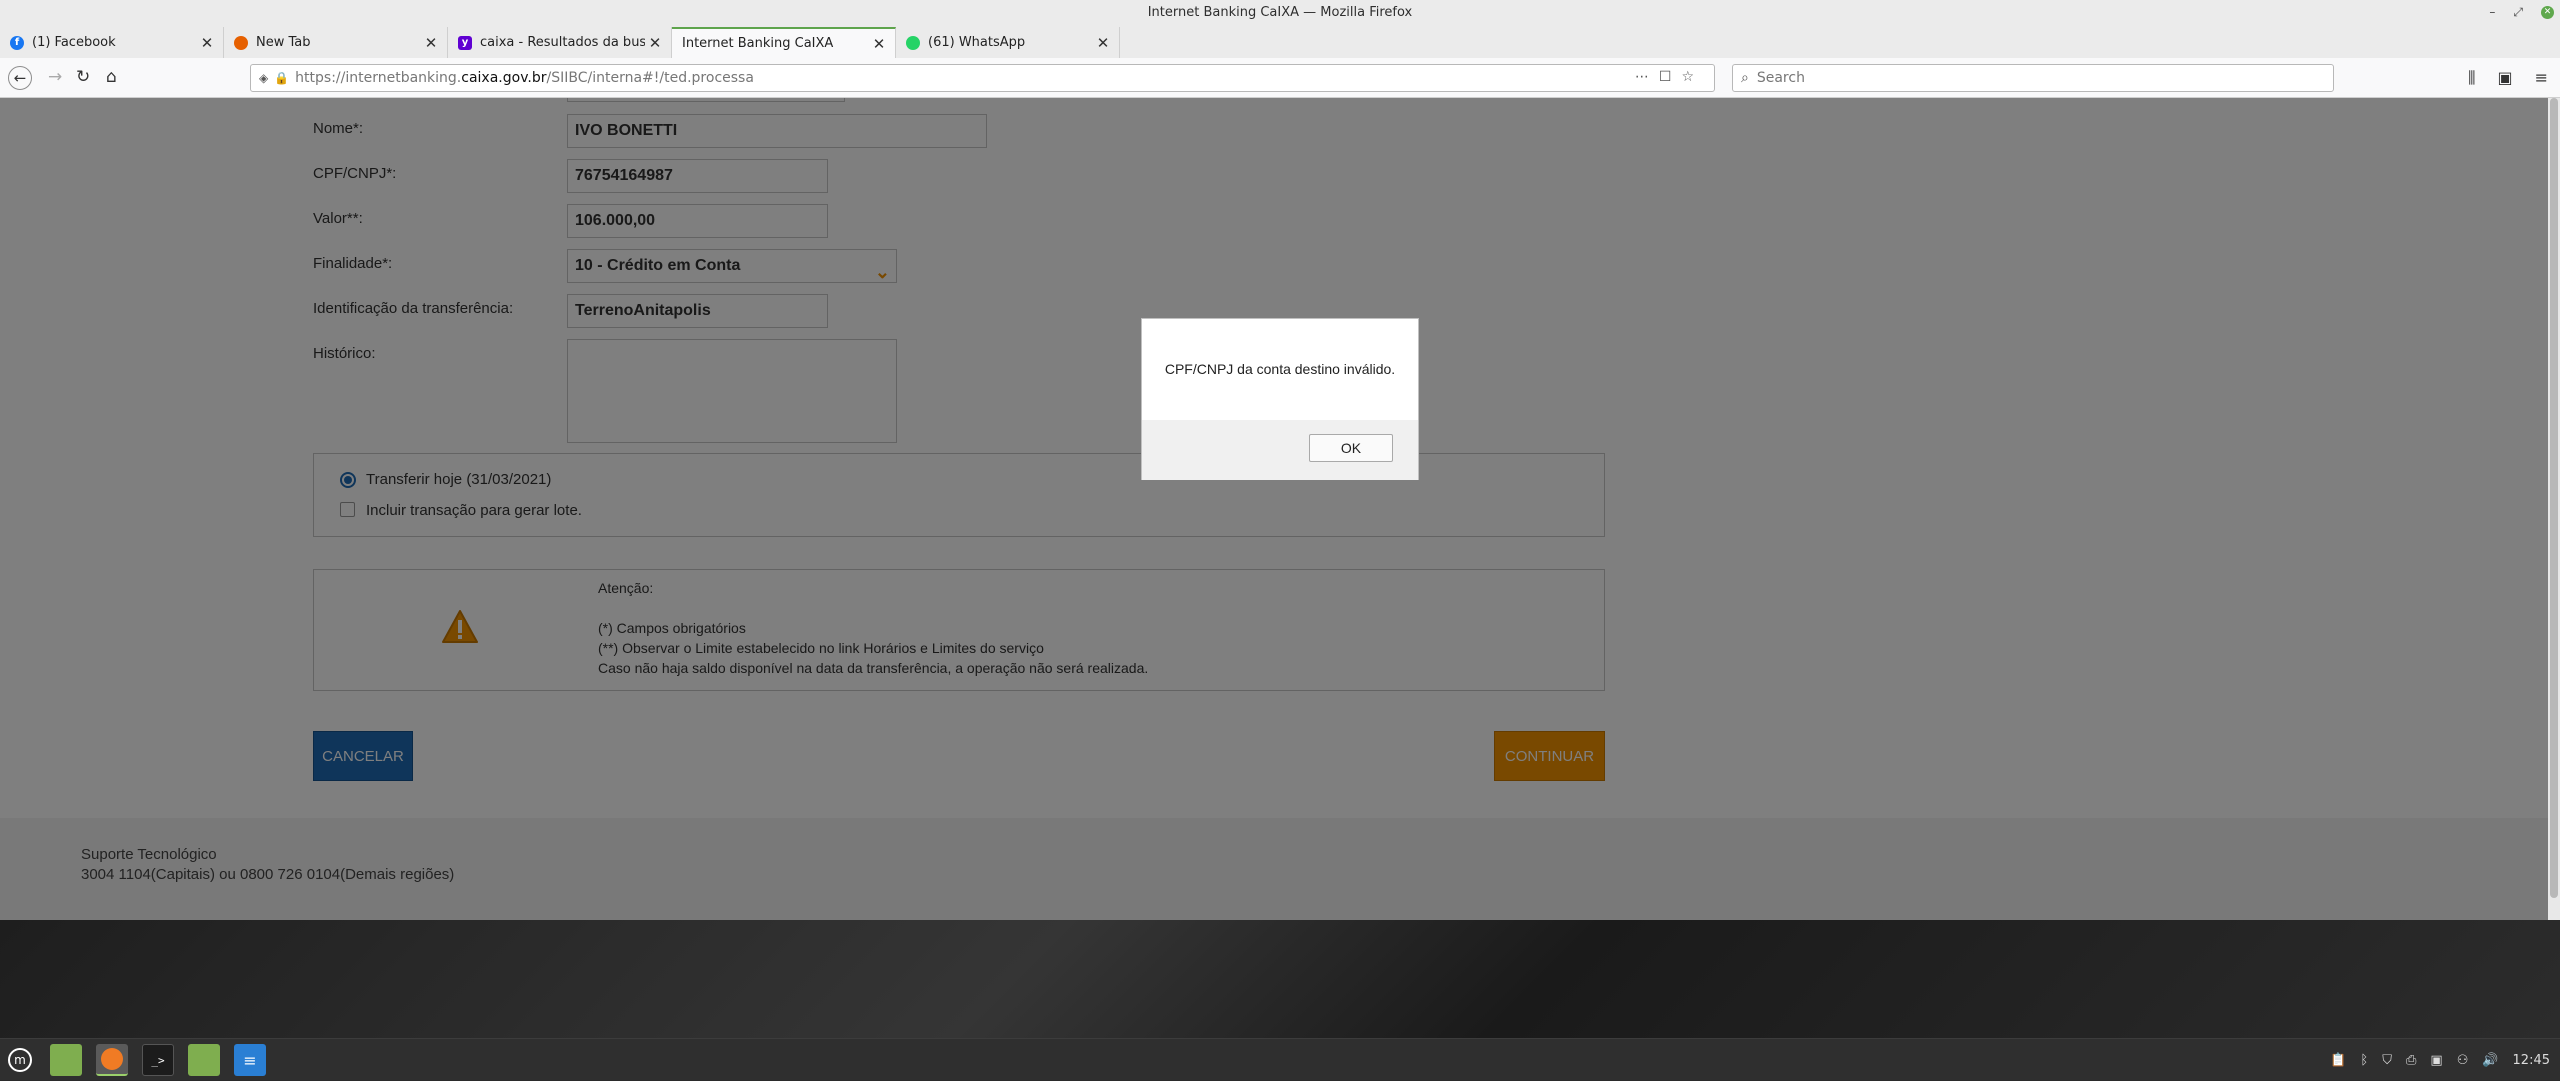 The image size is (2560, 1081). What do you see at coordinates (1745, 78) in the screenshot?
I see `search-icon: ⌕` at bounding box center [1745, 78].